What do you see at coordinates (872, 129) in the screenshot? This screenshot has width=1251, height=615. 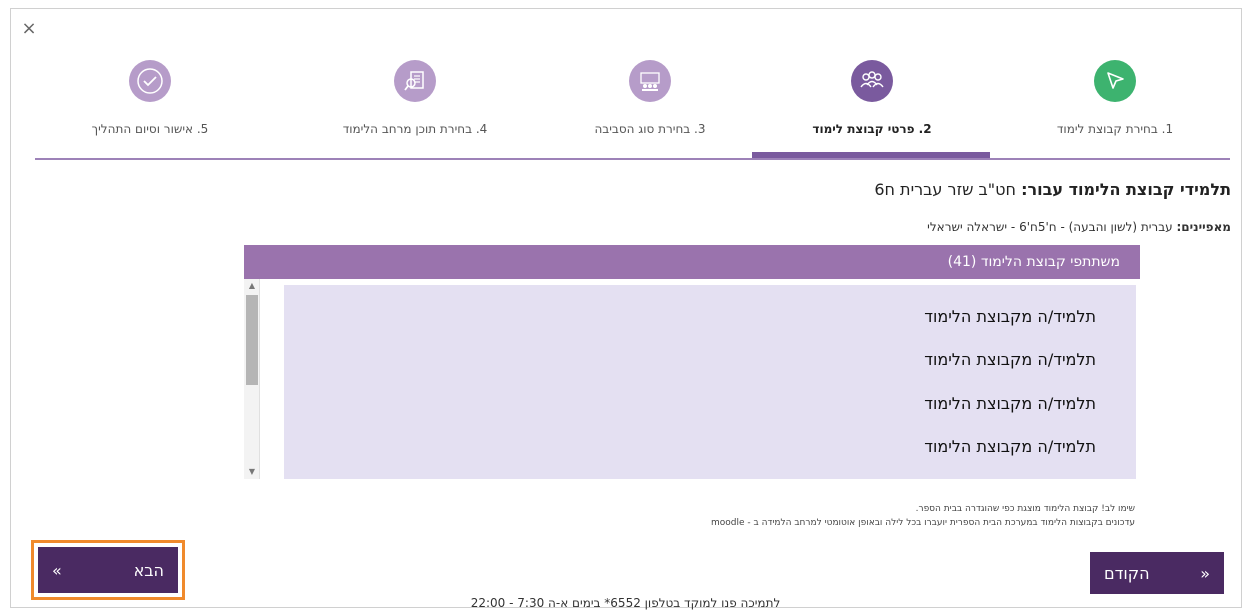 I see `step-2-label: 2. פרטי קבוצת לימוד` at bounding box center [872, 129].